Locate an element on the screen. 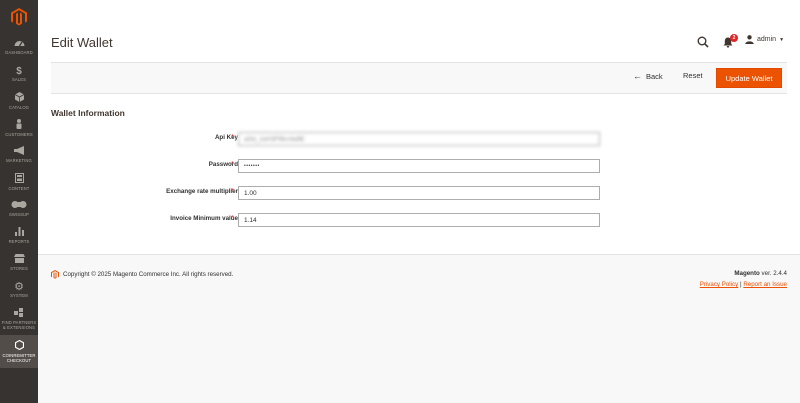  exchange-rate-multiplier-input is located at coordinates (419, 193).